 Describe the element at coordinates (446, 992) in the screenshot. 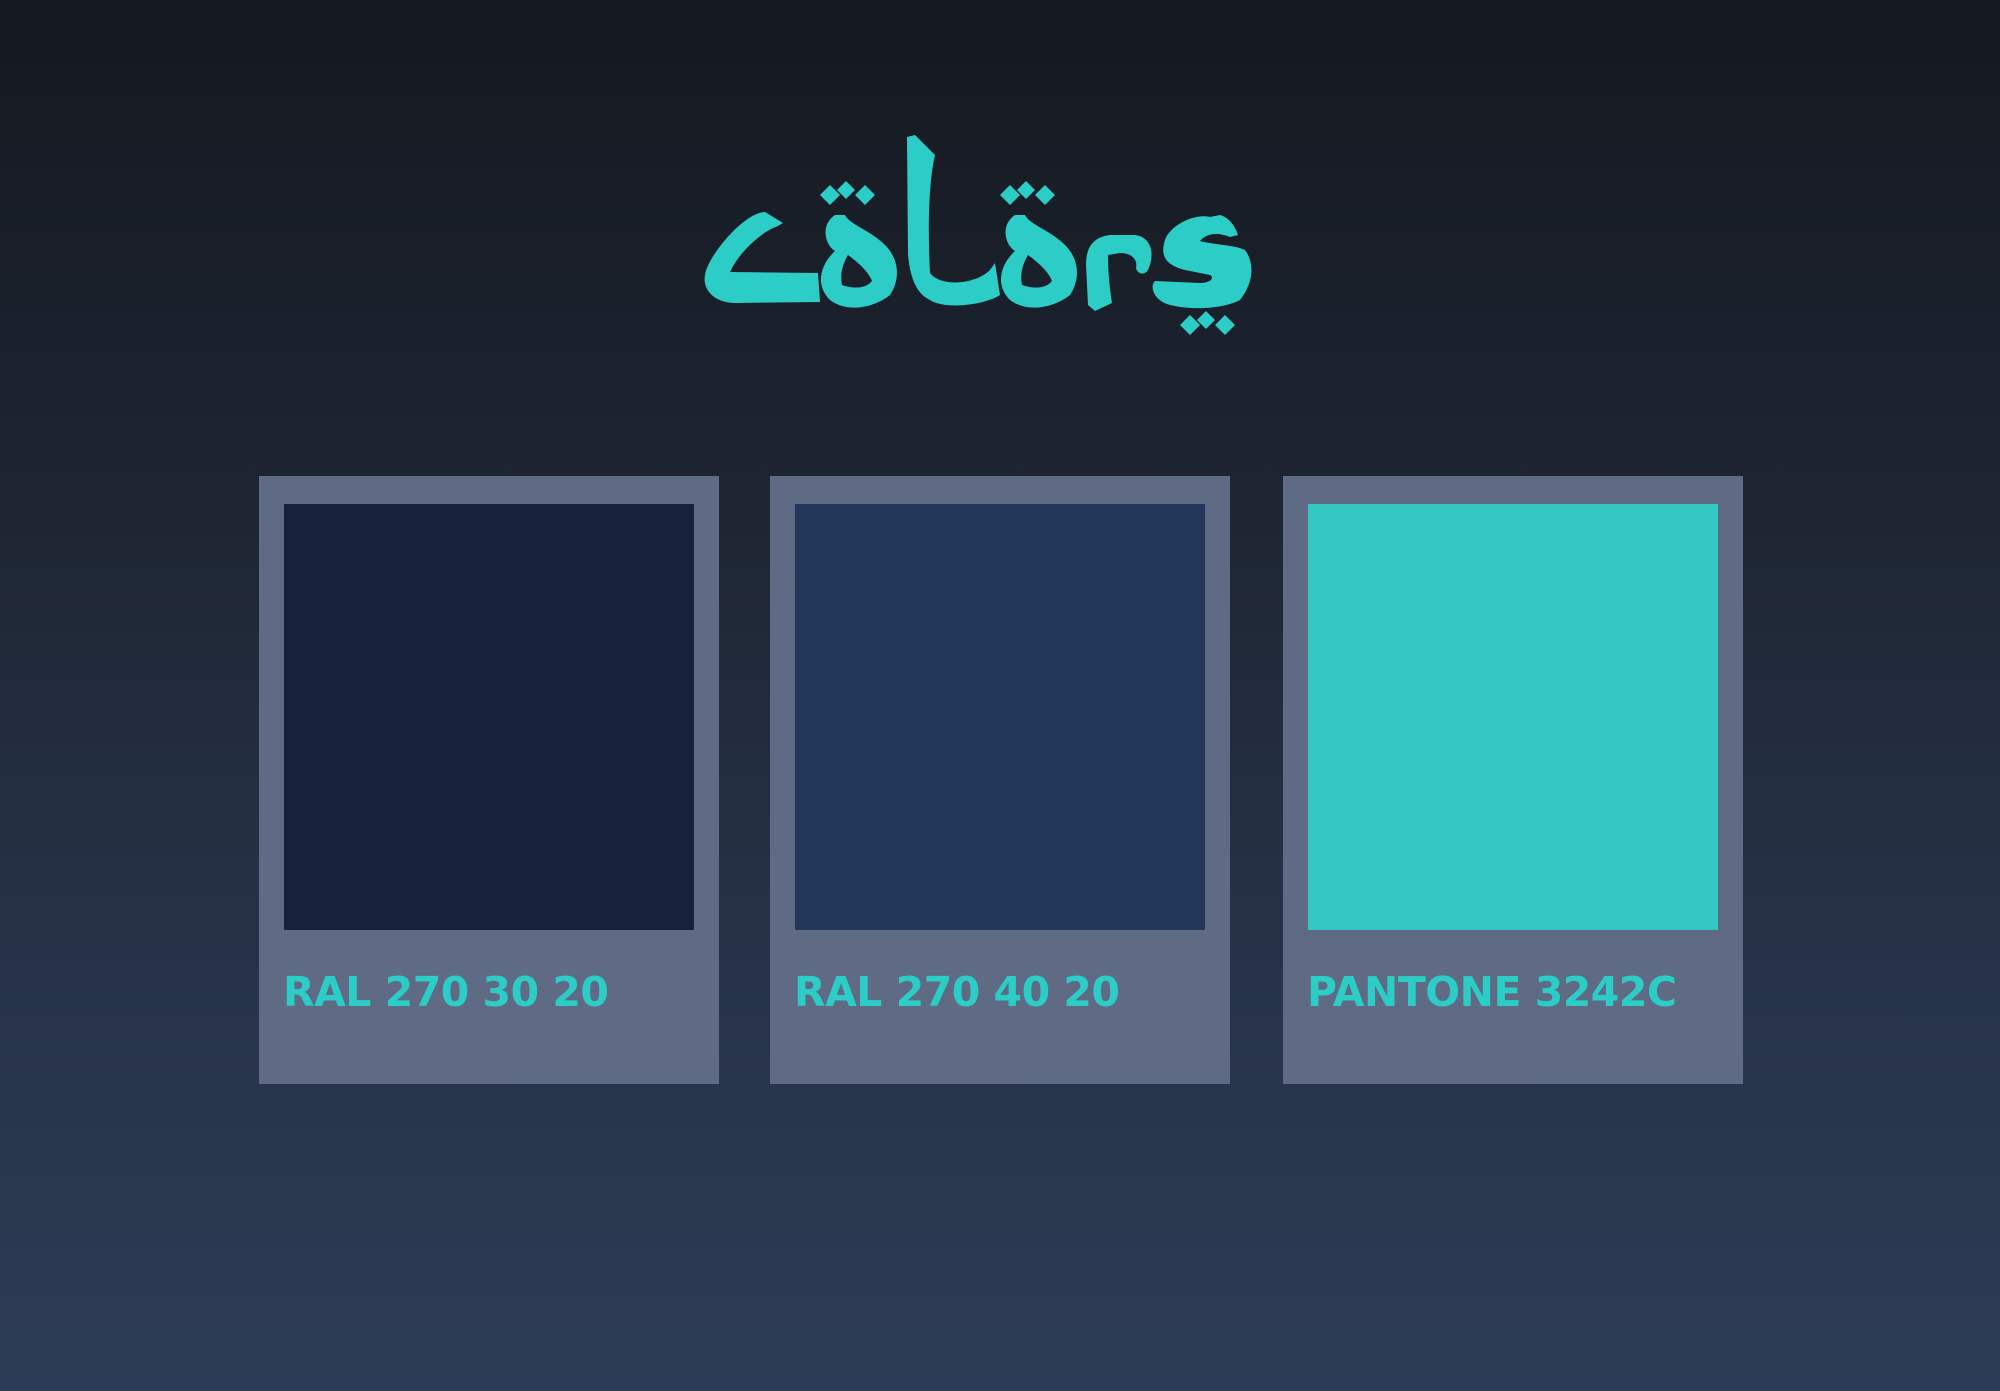

I see `swatch-label: RAL 270 30 20` at that location.